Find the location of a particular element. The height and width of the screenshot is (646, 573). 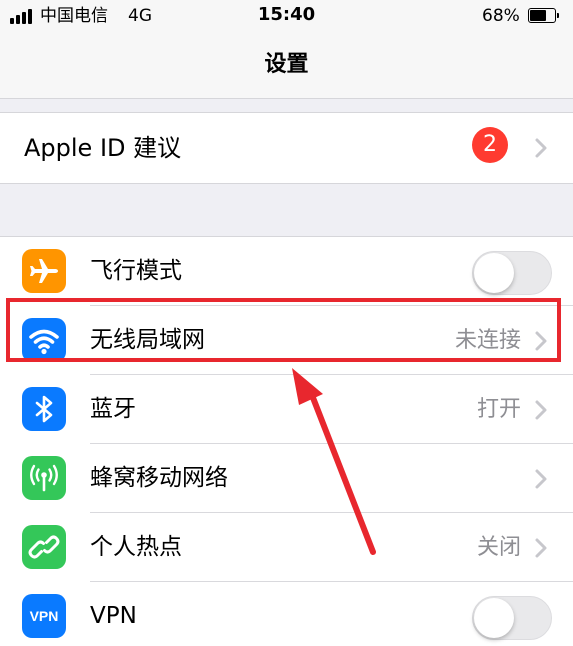

hotspot-status: 关闭 is located at coordinates (498, 547).